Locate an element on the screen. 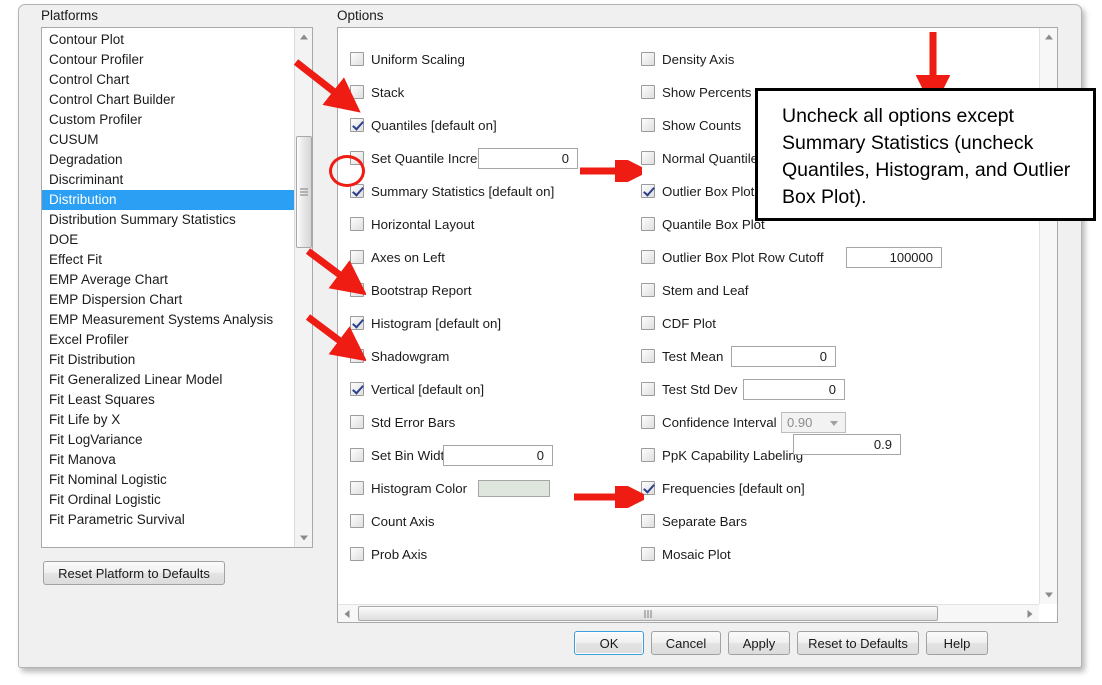 The image size is (1102, 685). platform-list-item: EMP Measurement Systems Analysis is located at coordinates (168, 320).